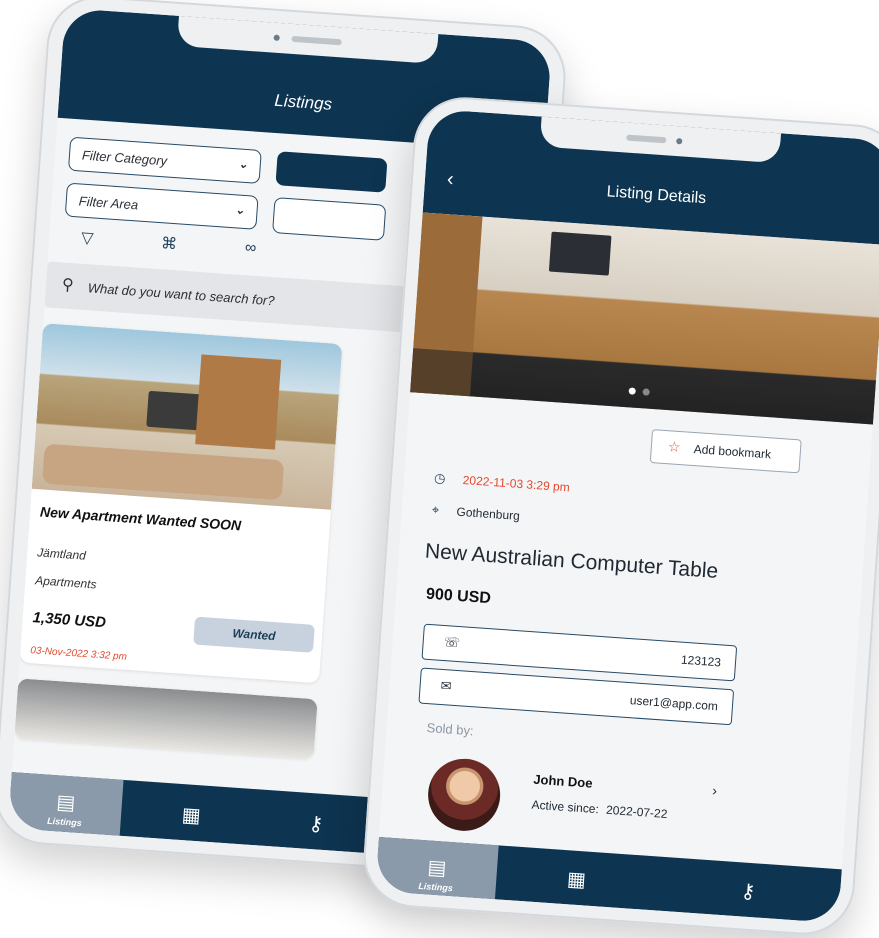  What do you see at coordinates (181, 294) in the screenshot?
I see `search-input: What do you want to search for?` at bounding box center [181, 294].